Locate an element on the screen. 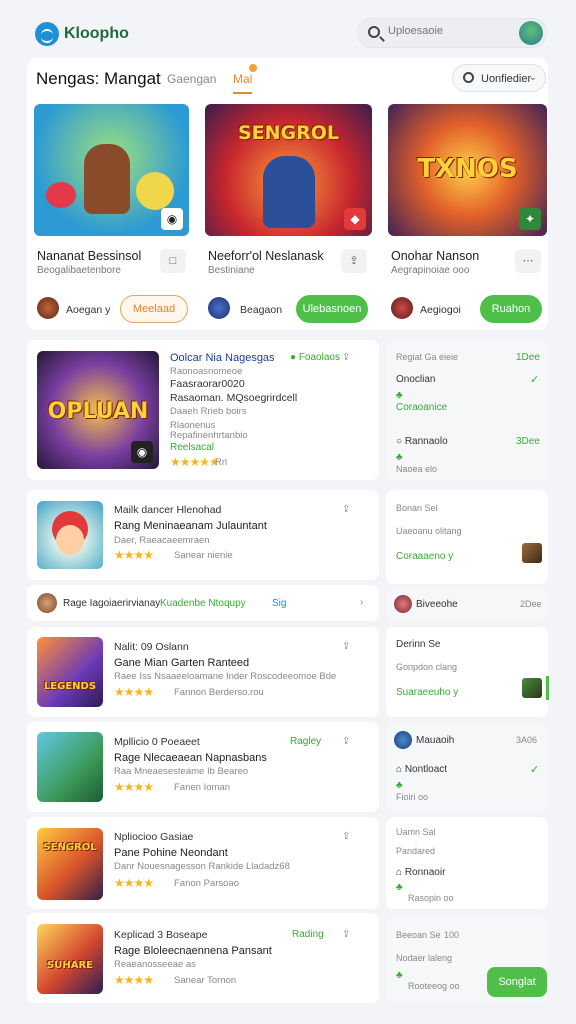 The width and height of the screenshot is (576, 1024). game-cover-1: ◉ is located at coordinates (111, 170).